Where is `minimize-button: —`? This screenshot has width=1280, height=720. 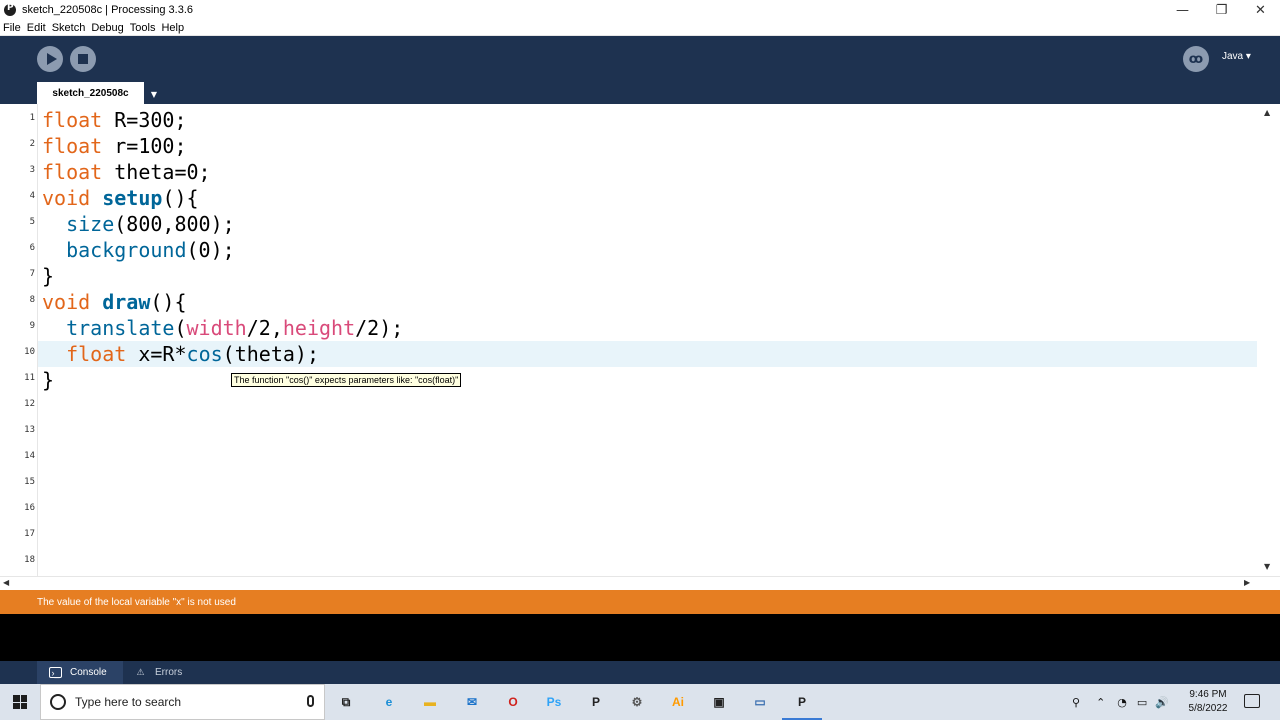
minimize-button: — is located at coordinates (1182, 10).